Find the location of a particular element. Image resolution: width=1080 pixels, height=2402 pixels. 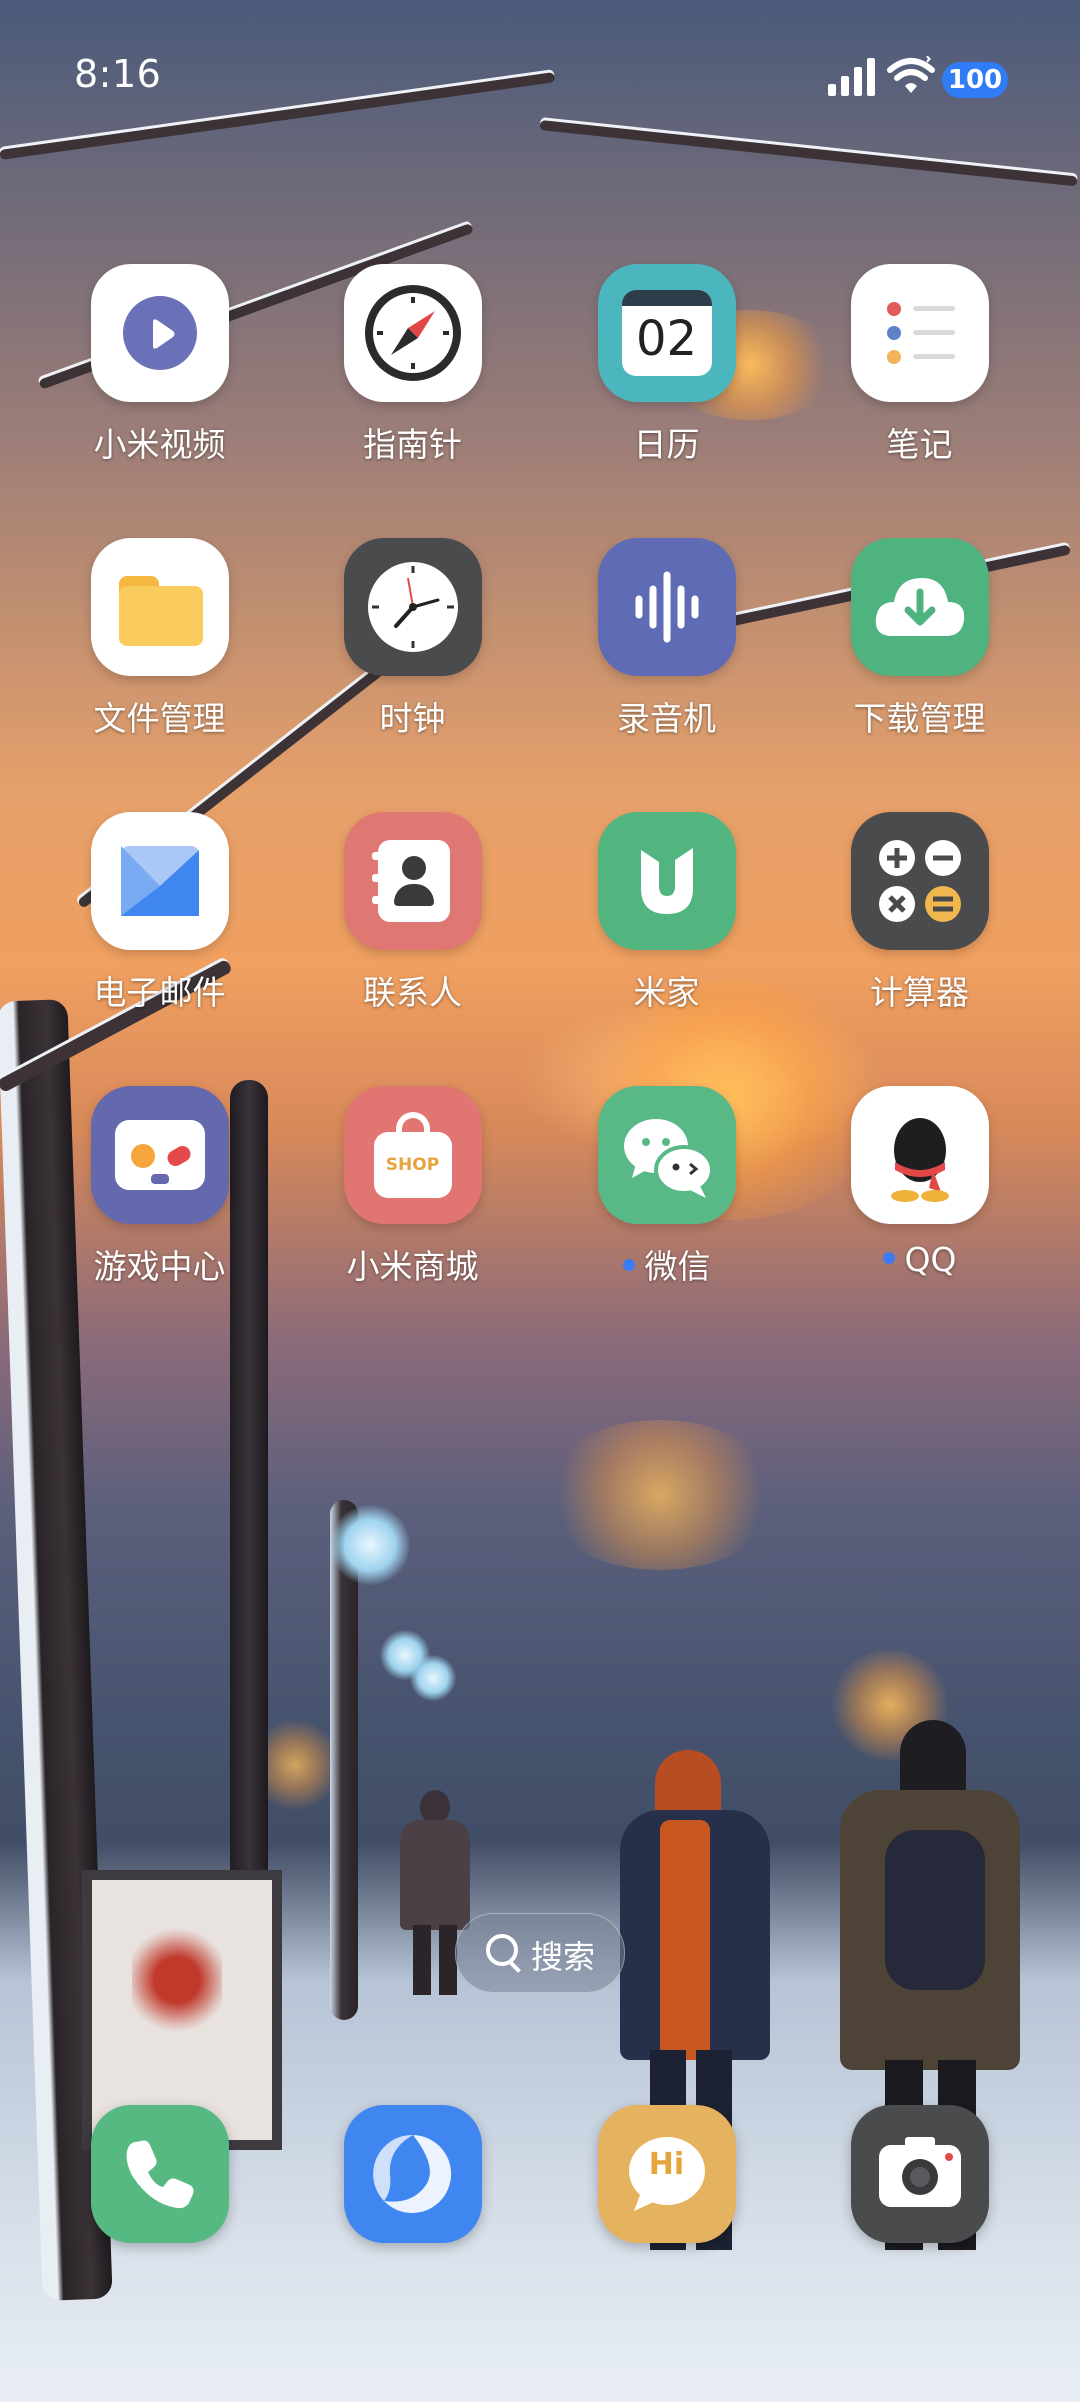

app-calendar: 02 日历 is located at coordinates (666, 365).